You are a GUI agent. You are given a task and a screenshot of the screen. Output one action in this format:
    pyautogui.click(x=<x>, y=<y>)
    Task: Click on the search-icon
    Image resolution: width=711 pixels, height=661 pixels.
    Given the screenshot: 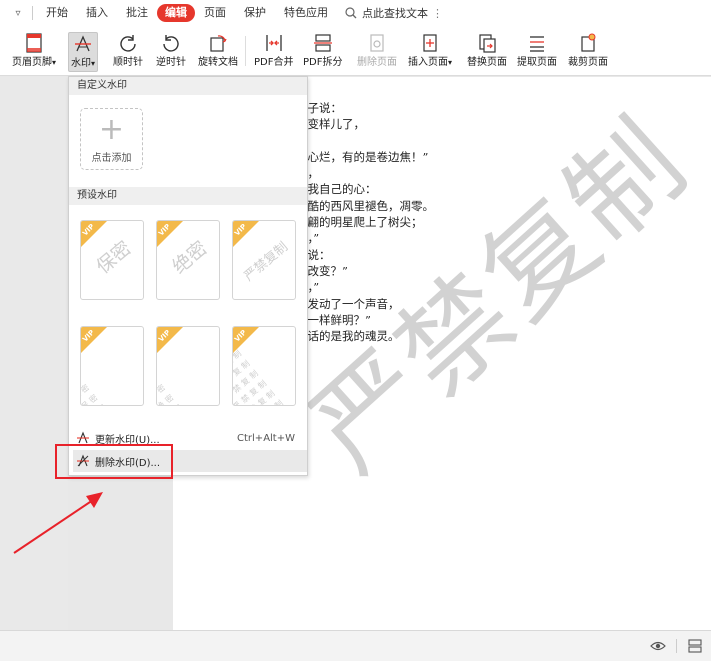 What is the action you would take?
    pyautogui.click(x=351, y=13)
    